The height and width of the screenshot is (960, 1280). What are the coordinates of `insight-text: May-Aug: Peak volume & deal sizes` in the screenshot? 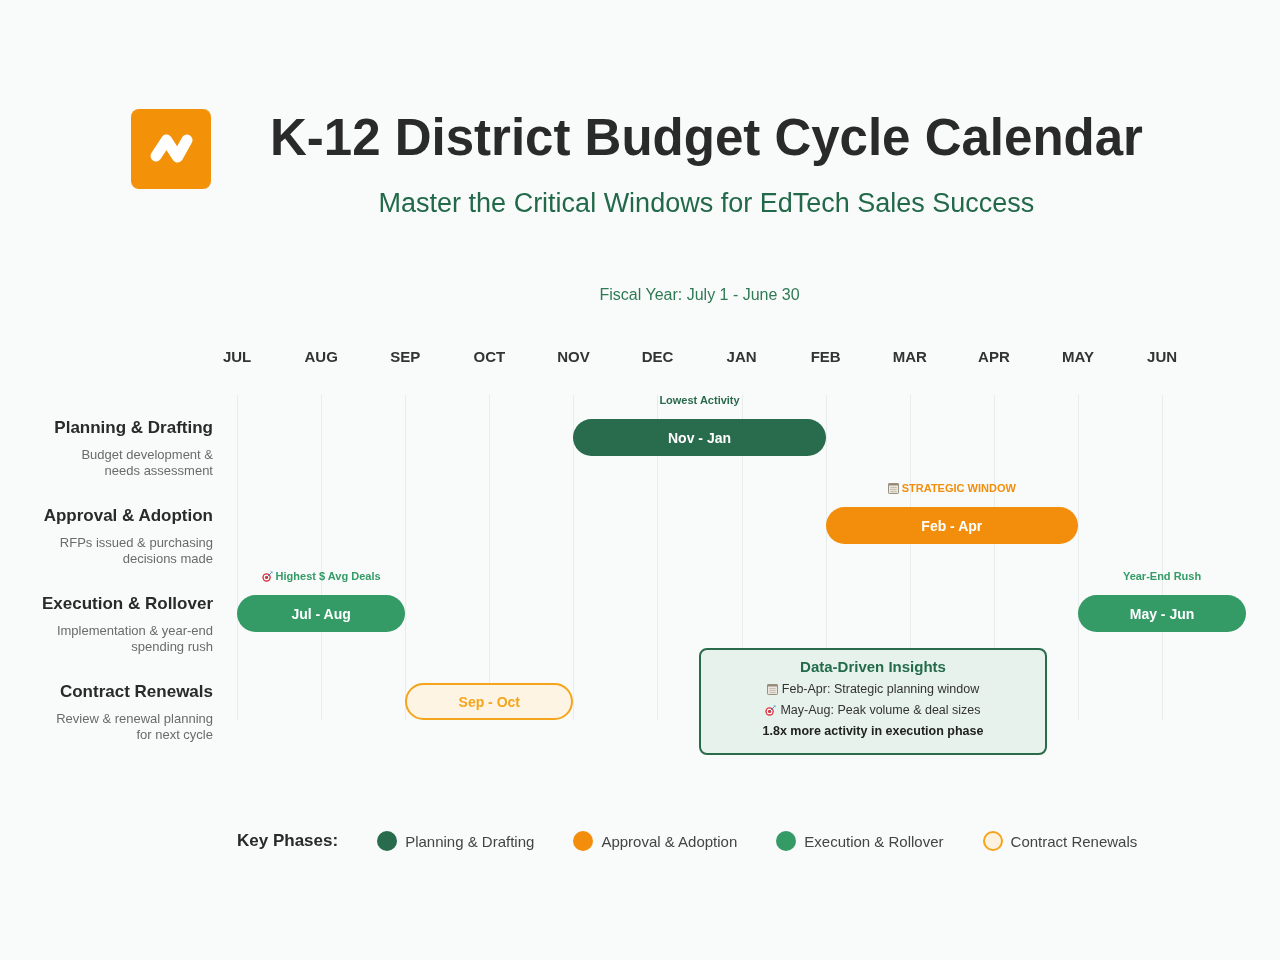 It's located at (880, 710).